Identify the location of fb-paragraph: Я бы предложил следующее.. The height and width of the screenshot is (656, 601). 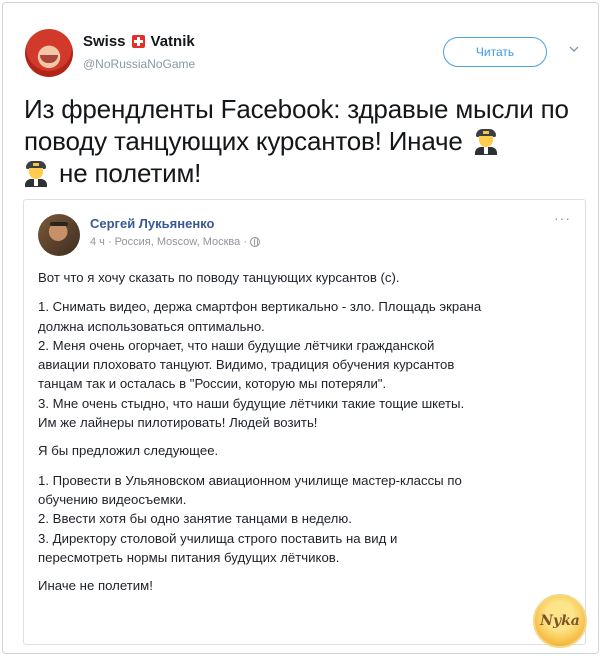
(128, 451).